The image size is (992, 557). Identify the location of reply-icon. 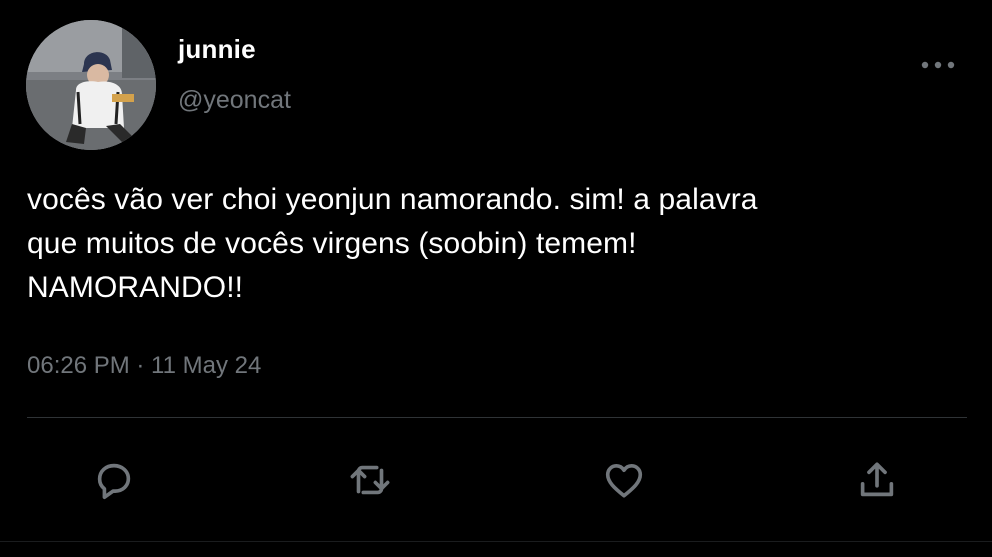
(114, 481).